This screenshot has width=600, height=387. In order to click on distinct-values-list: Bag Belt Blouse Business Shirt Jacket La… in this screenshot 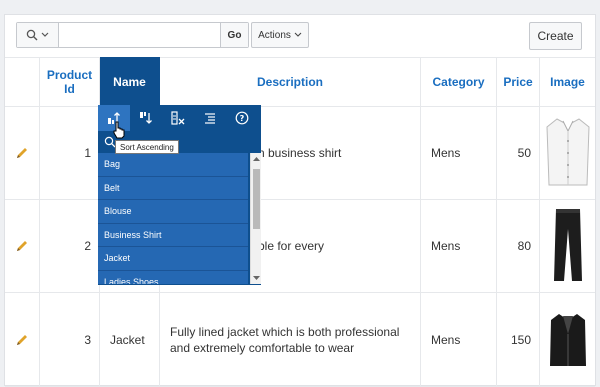, I will do `click(173, 218)`.